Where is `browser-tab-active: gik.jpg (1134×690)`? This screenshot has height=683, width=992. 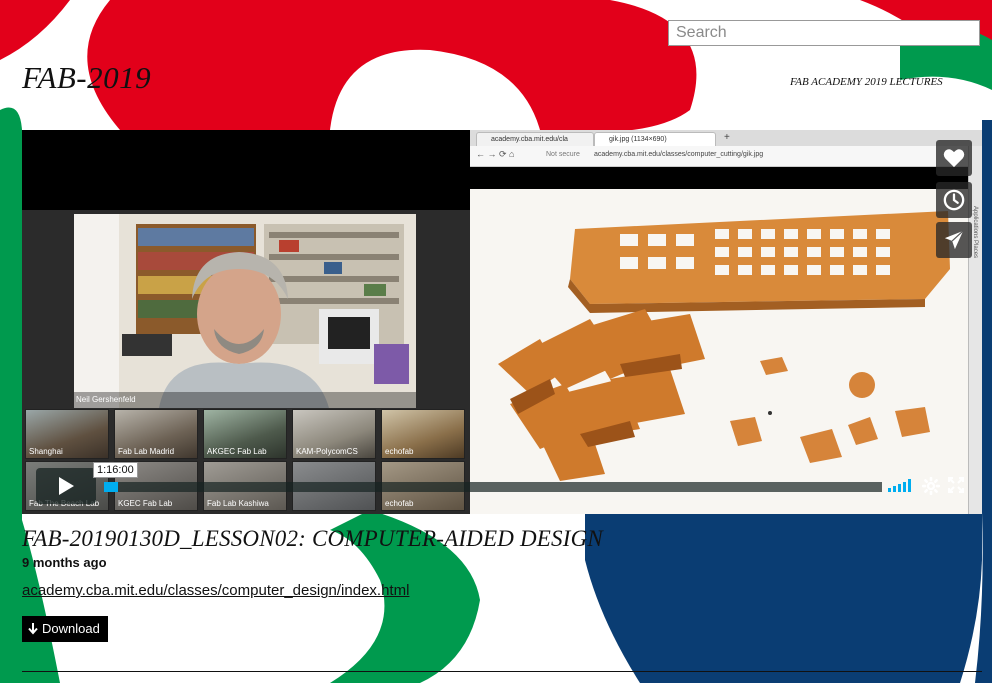
browser-tab-active: gik.jpg (1134×690) is located at coordinates (655, 139).